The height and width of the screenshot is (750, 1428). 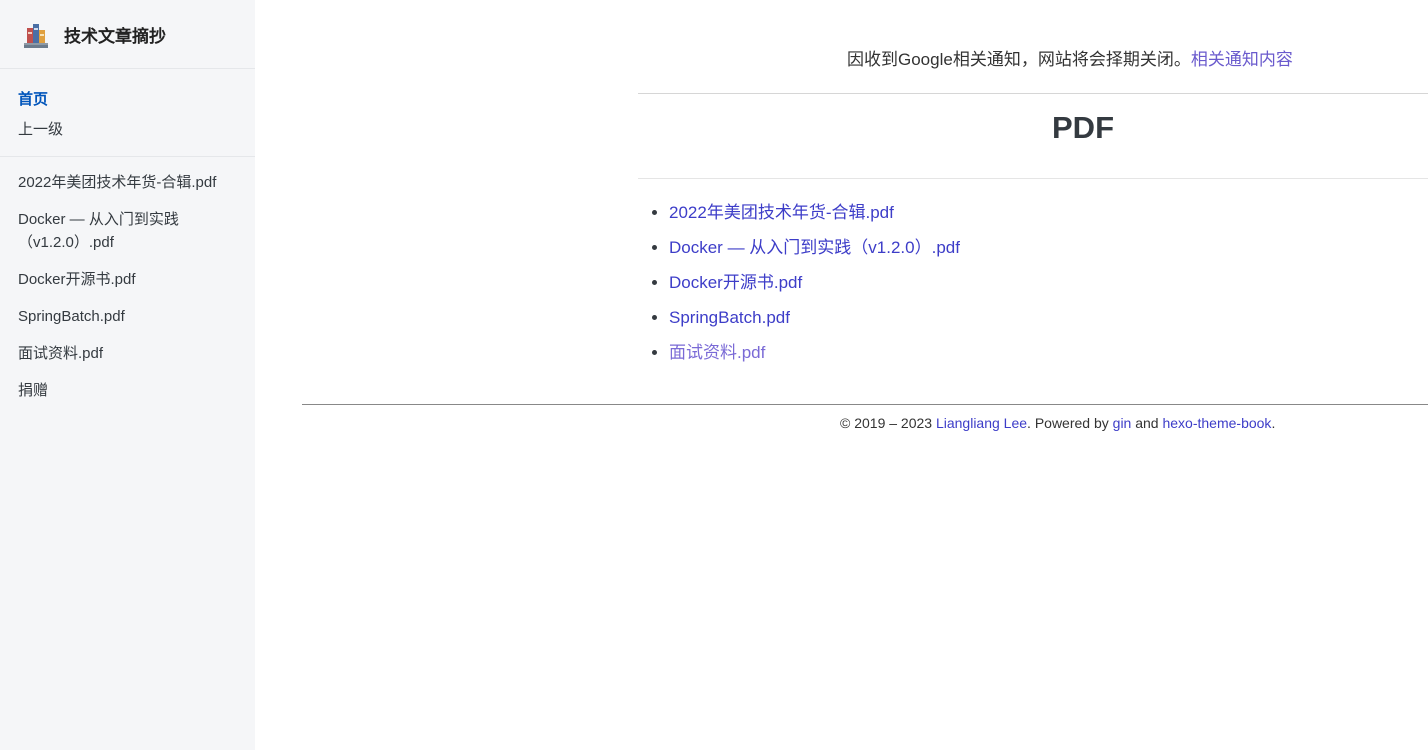 I want to click on site-title: 技术文章摘抄, so click(x=115, y=36).